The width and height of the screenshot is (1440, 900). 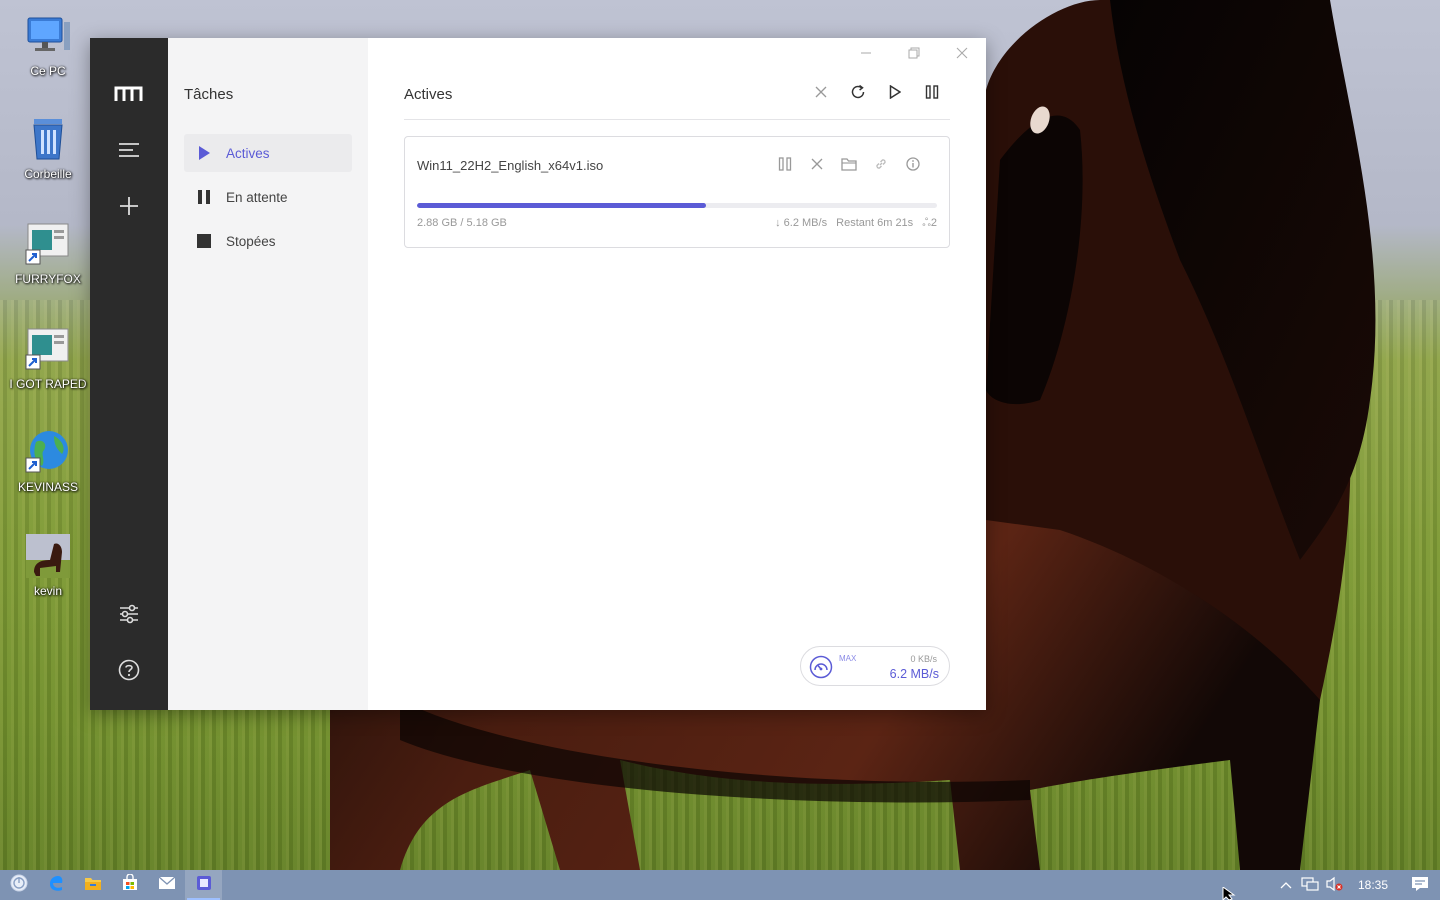 I want to click on task-open-folder-button, so click(x=849, y=166).